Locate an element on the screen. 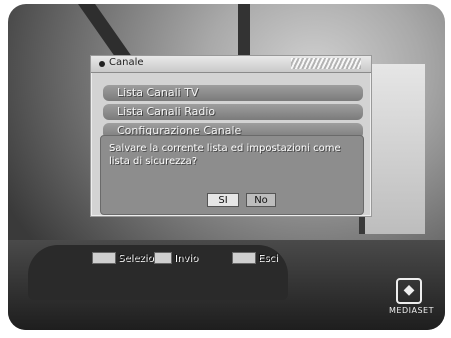  header-stripes is located at coordinates (326, 63).